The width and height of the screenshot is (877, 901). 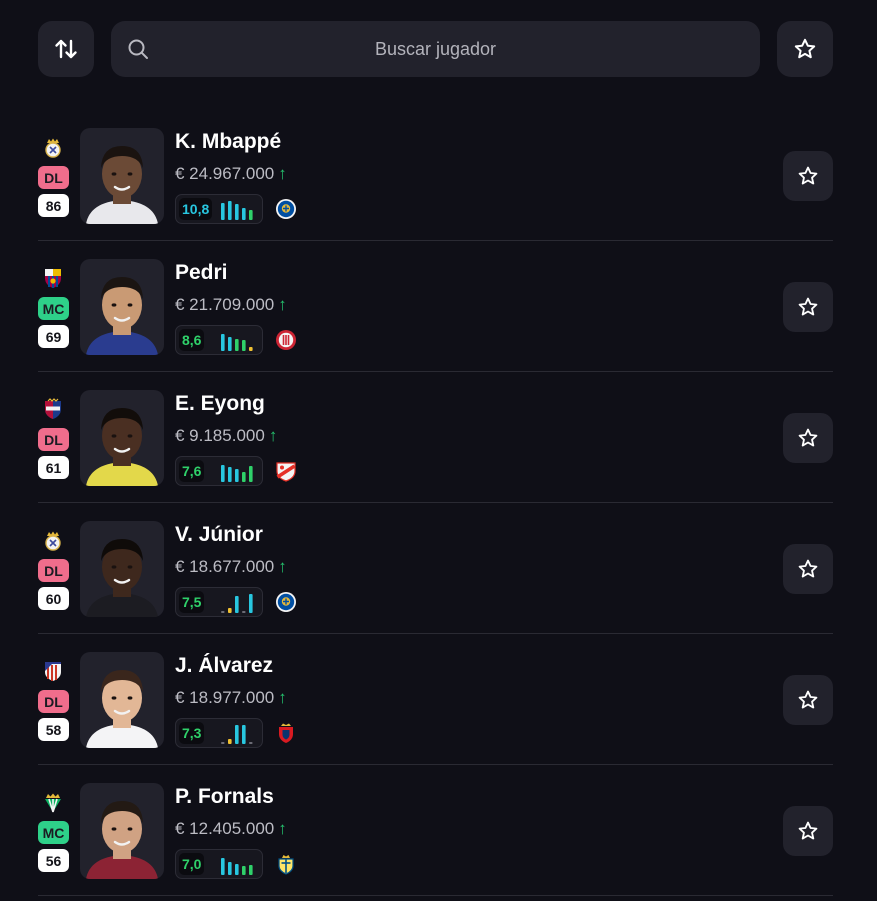 I want to click on player-row: DL 86 K. Mbappé € 24.967.000 ↑ 10,8, so click(x=435, y=175).